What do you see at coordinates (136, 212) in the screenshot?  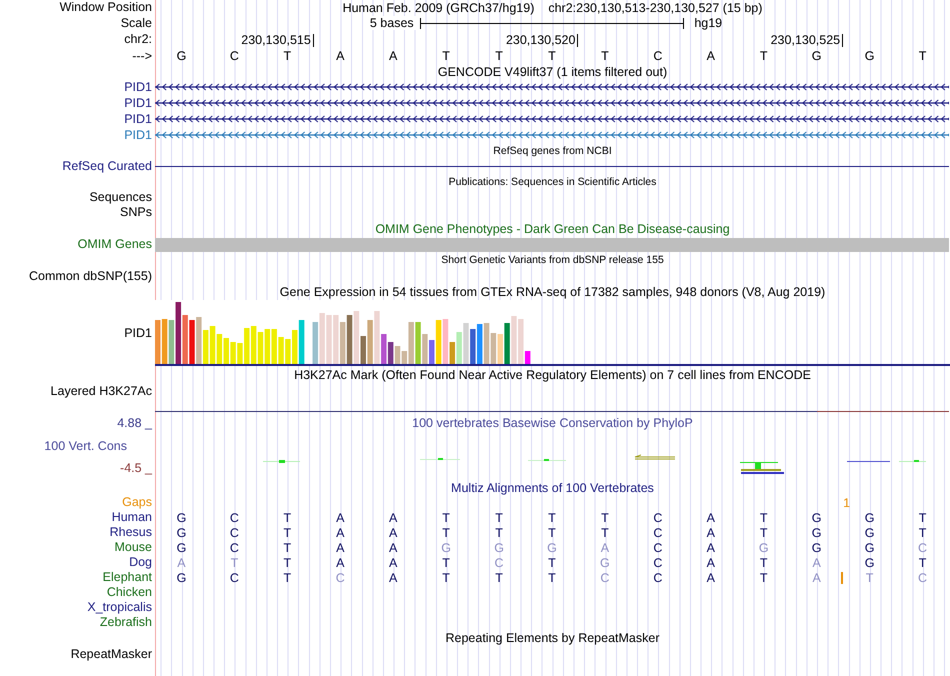 I see `track-label: SNPs` at bounding box center [136, 212].